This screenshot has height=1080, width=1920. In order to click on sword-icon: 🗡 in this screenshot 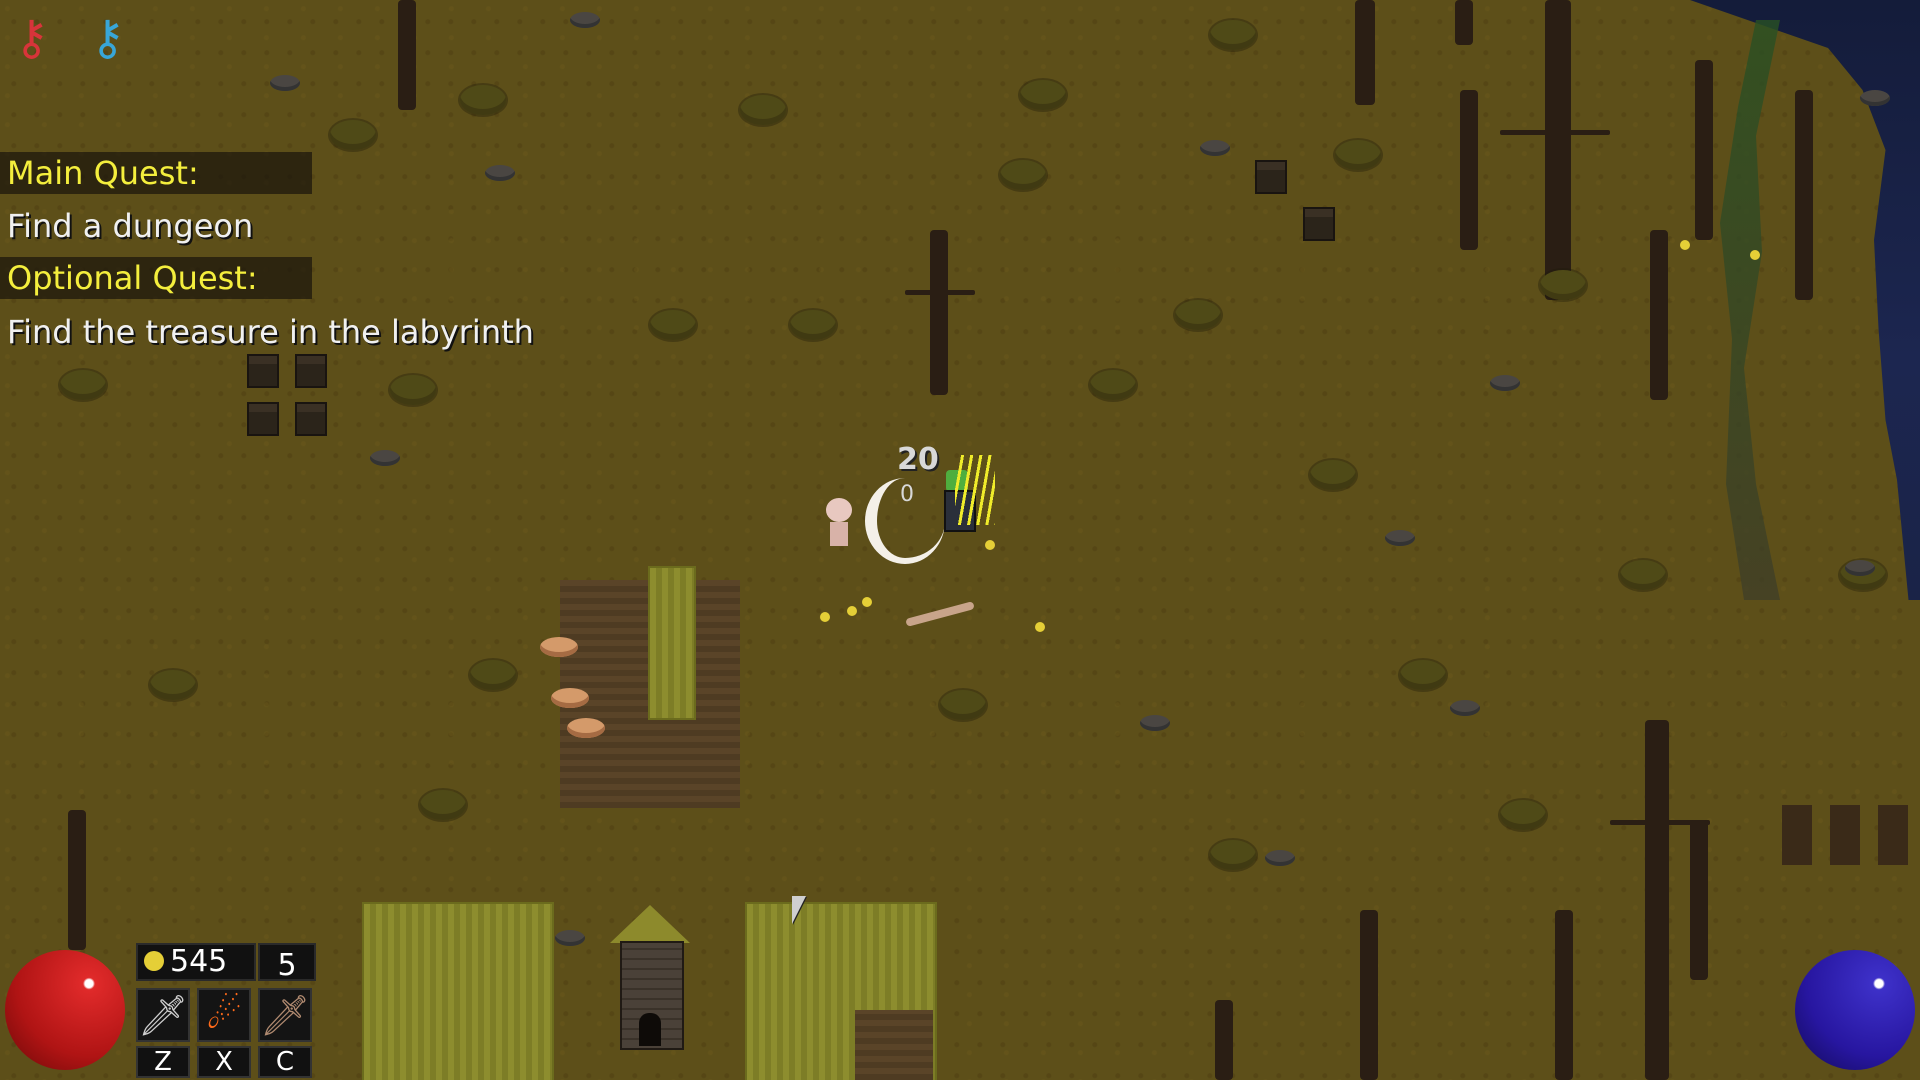, I will do `click(163, 1015)`.